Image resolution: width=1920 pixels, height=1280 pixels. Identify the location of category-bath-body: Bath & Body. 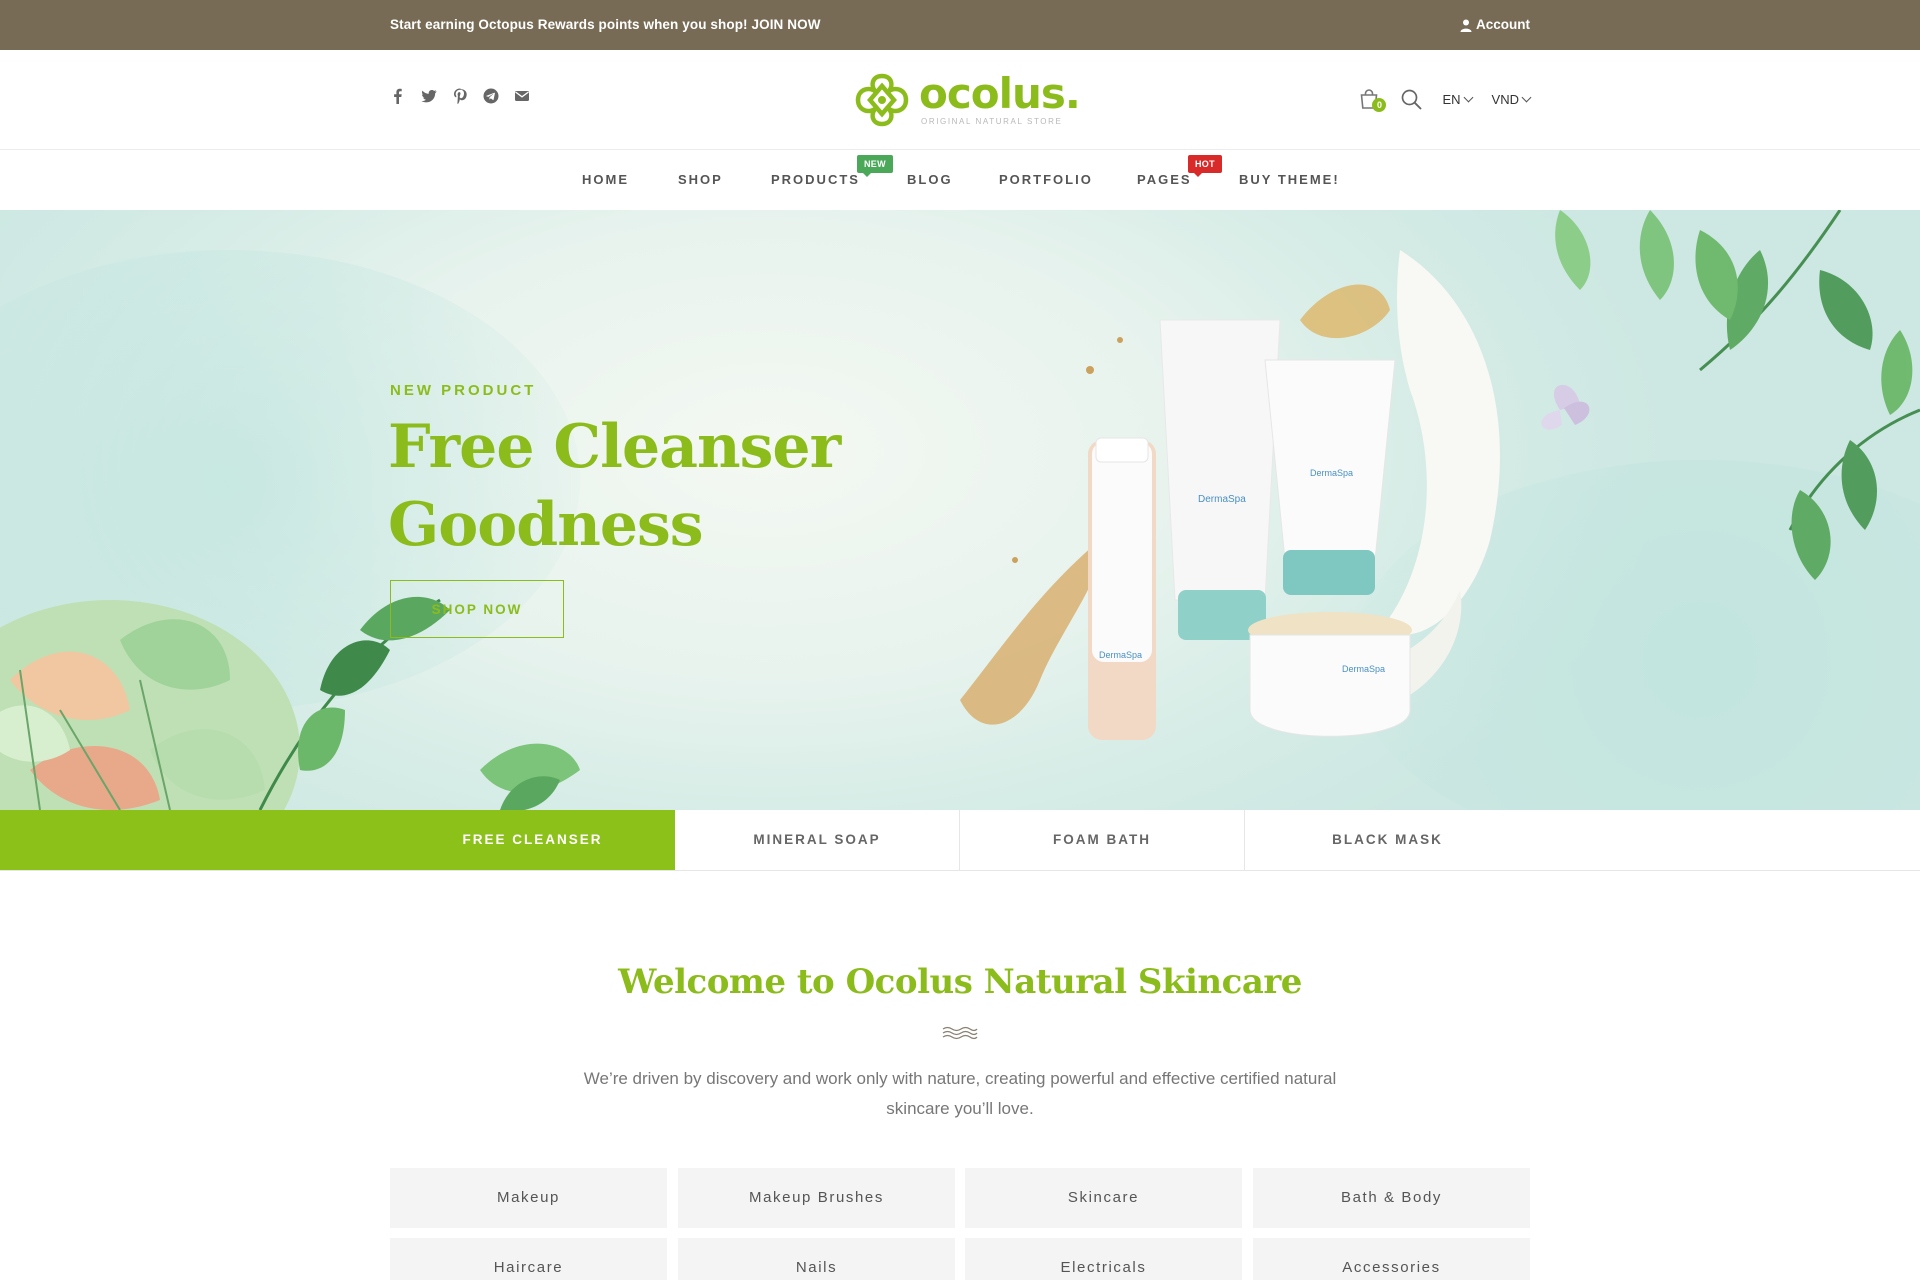
(1391, 1198).